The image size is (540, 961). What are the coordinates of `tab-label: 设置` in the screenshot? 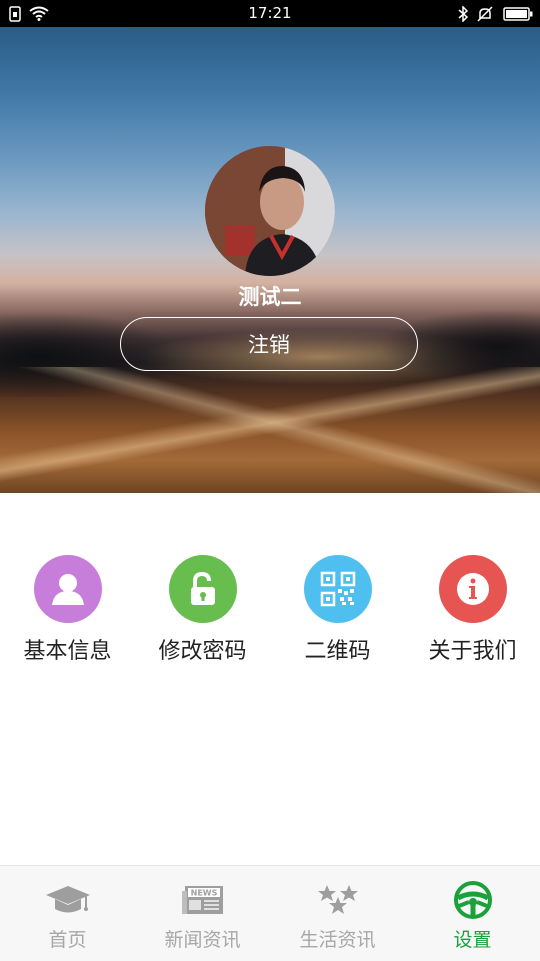 It's located at (472, 940).